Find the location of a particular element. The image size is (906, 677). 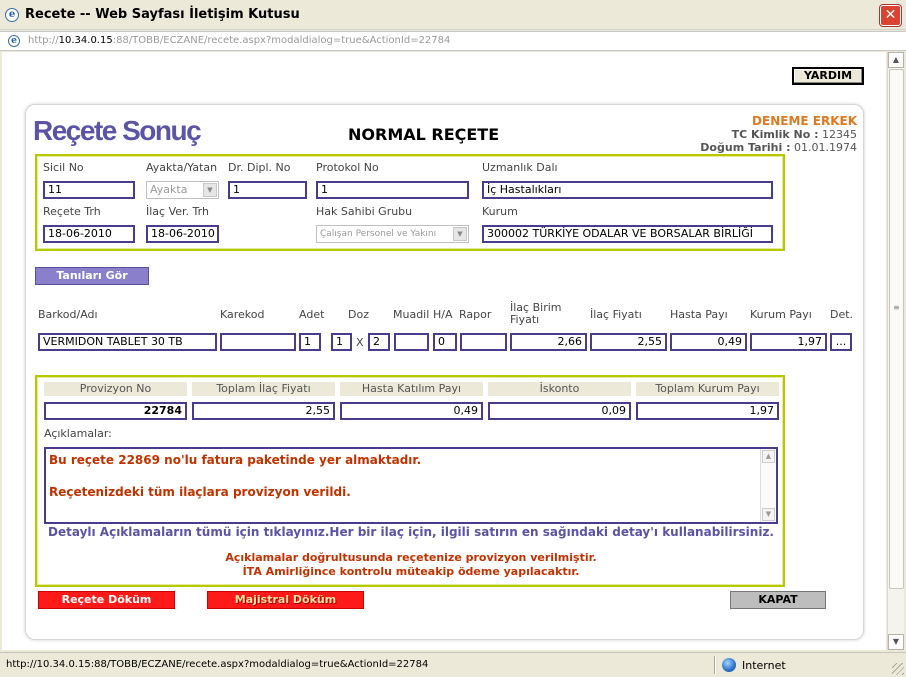

muadil-input is located at coordinates (411, 342).